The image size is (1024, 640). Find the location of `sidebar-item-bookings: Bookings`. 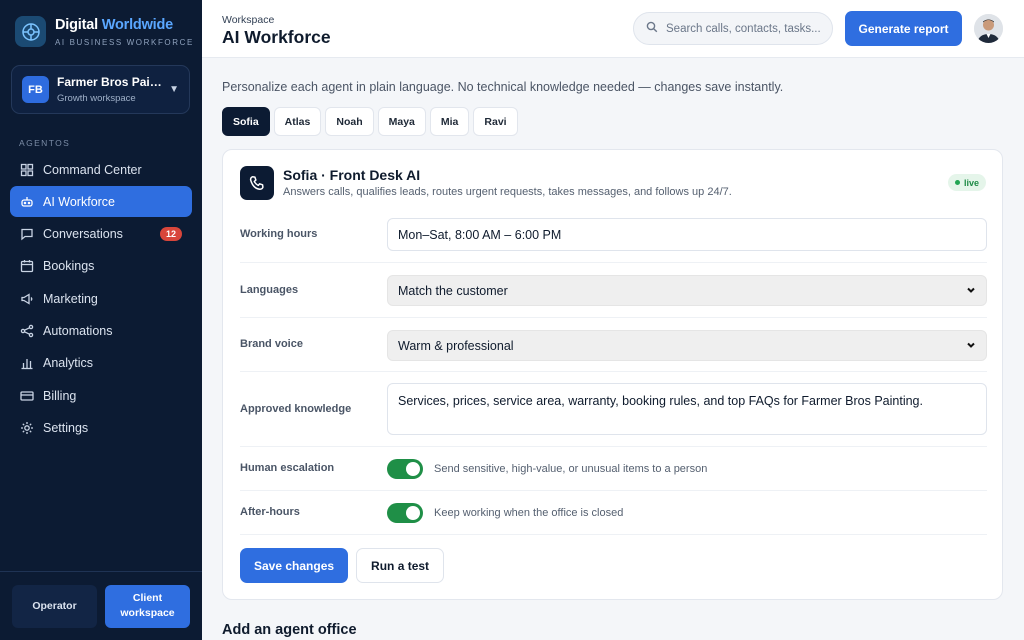

sidebar-item-bookings: Bookings is located at coordinates (101, 266).